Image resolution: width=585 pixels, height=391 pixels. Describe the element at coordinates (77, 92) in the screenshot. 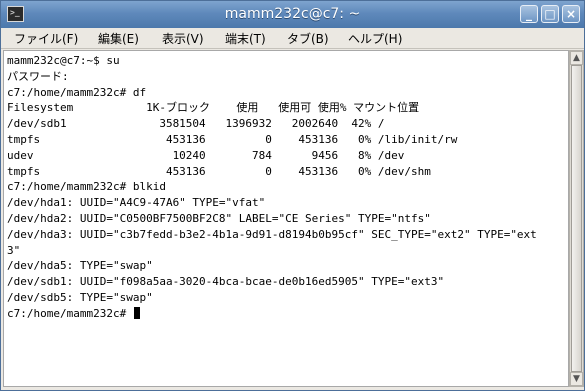

I see `terminal-line: c7:/home/mamm232c# df` at that location.